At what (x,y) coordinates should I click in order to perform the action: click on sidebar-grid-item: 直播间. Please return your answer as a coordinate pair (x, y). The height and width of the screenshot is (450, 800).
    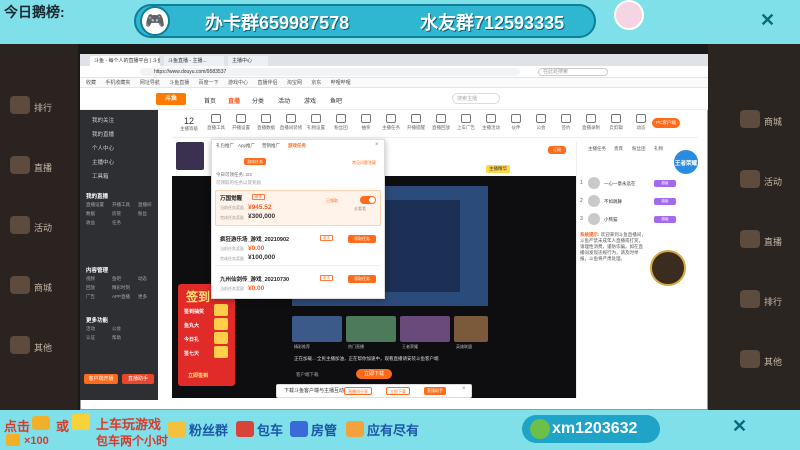
    Looking at the image, I should click on (145, 205).